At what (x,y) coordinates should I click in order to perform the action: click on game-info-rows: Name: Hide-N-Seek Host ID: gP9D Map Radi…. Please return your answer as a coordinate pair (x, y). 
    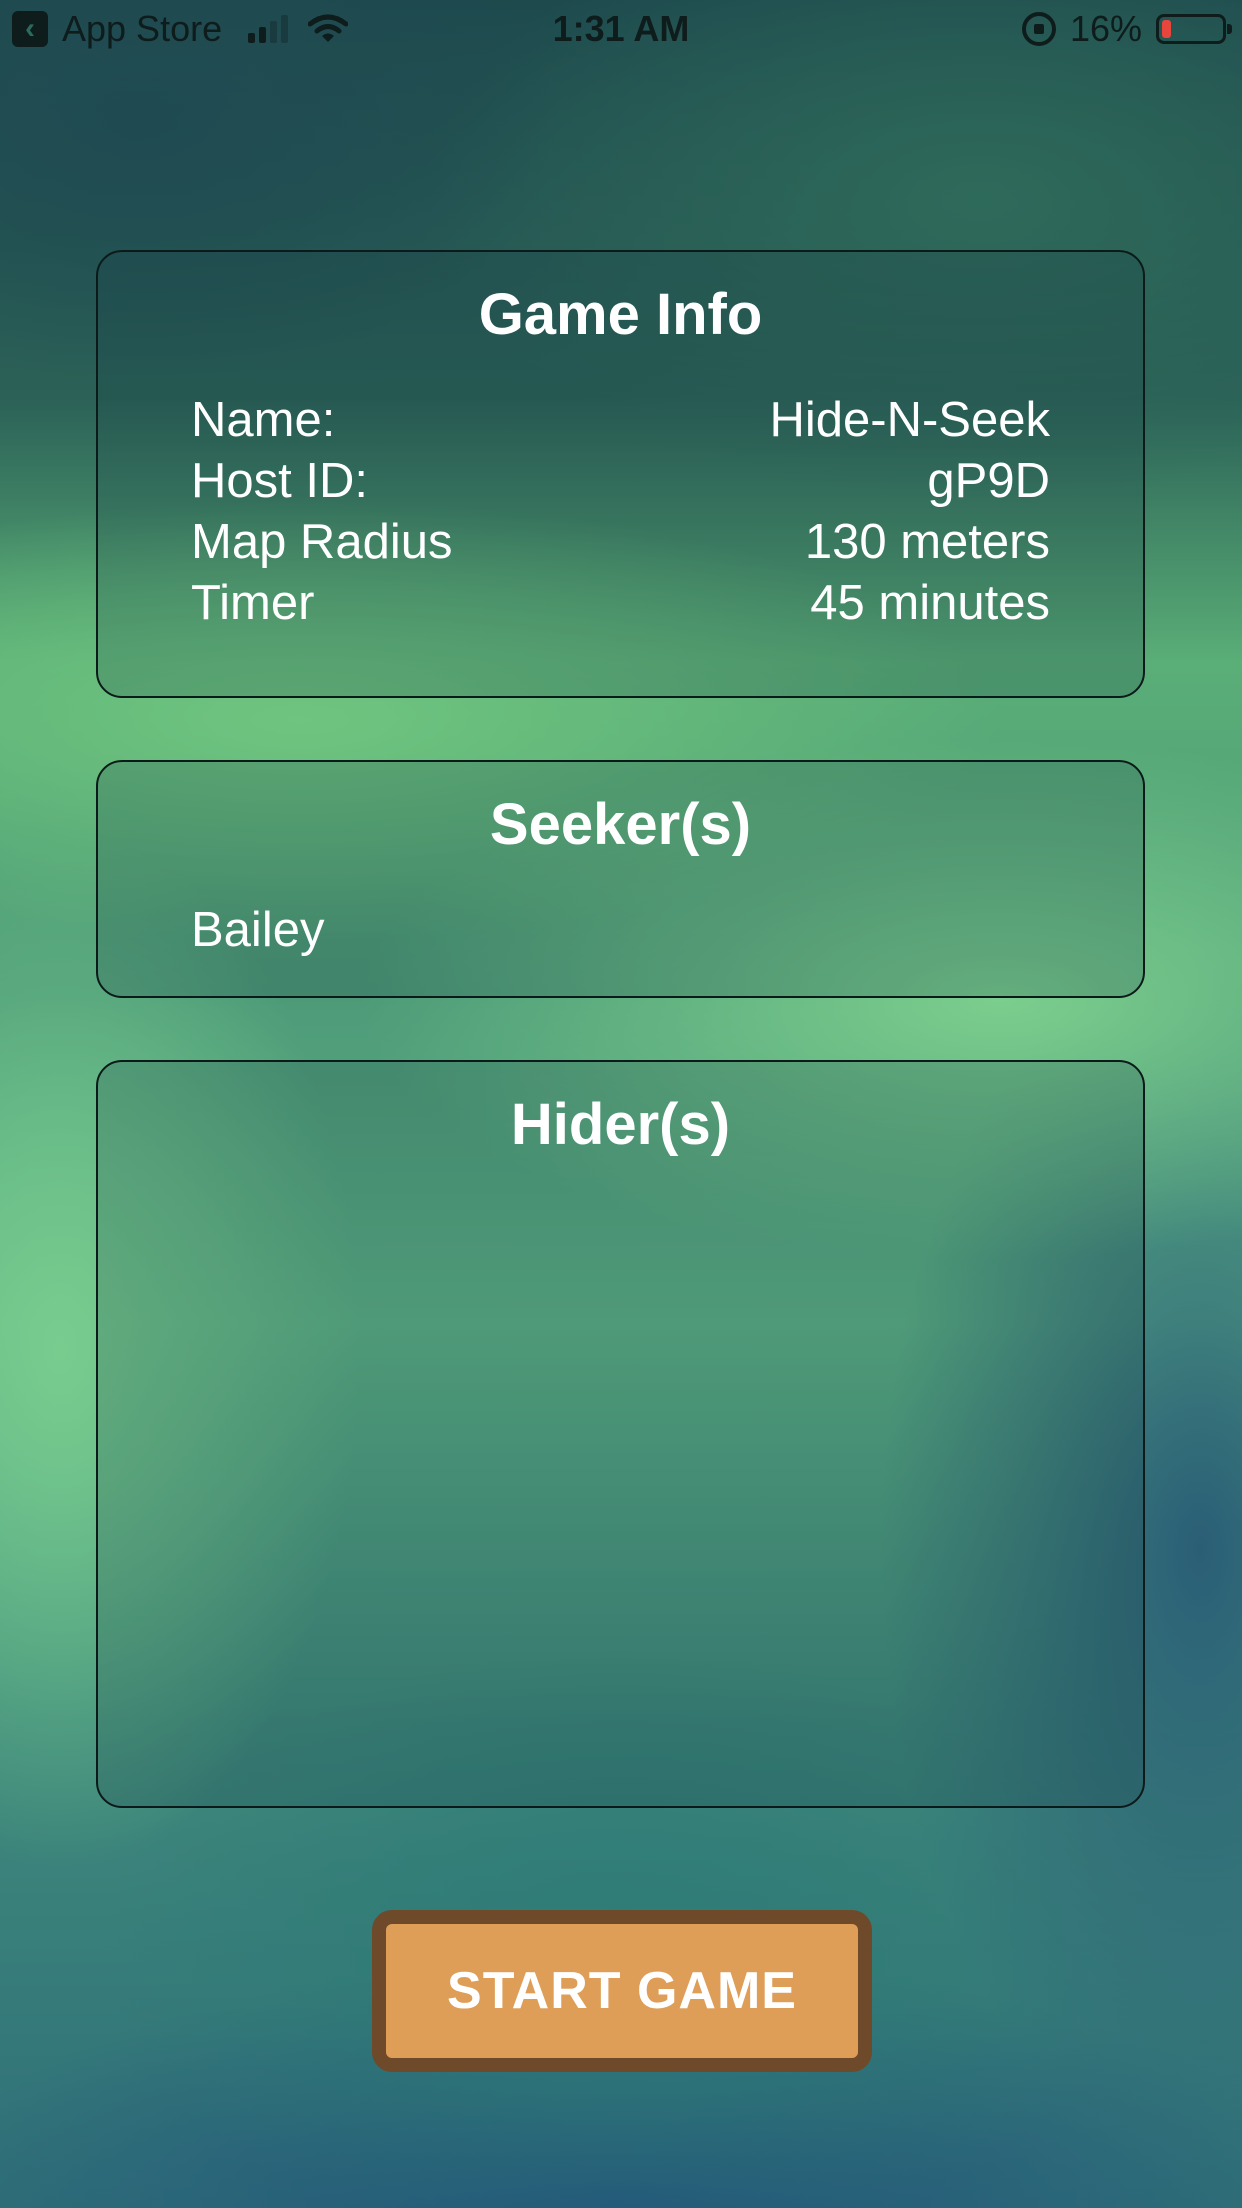
    Looking at the image, I should click on (620, 512).